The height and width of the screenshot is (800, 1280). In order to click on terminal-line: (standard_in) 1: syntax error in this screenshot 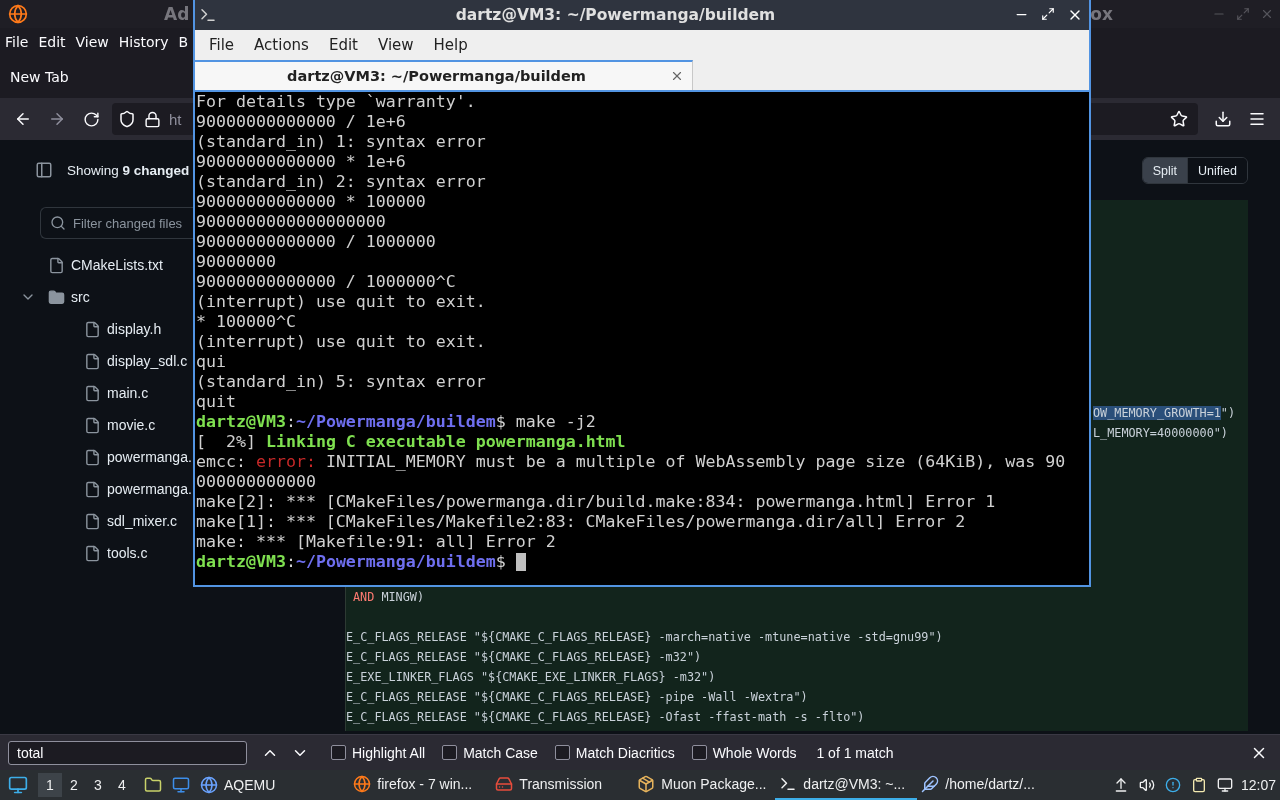, I will do `click(341, 142)`.